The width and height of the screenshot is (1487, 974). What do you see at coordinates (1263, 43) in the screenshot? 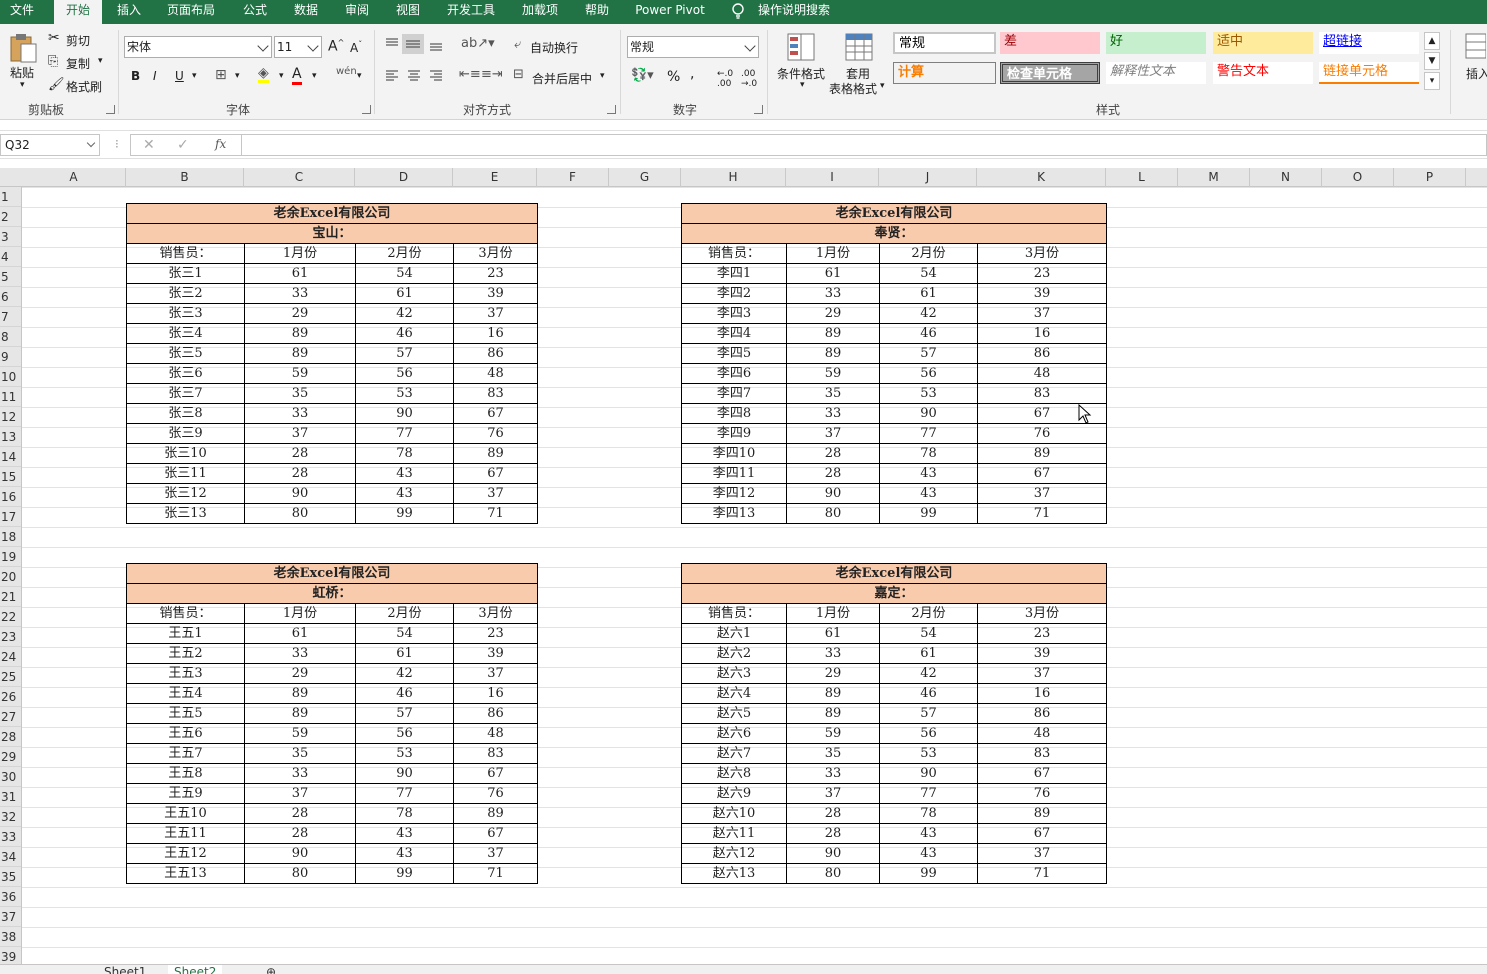
I see `cell-style-3: 适中` at bounding box center [1263, 43].